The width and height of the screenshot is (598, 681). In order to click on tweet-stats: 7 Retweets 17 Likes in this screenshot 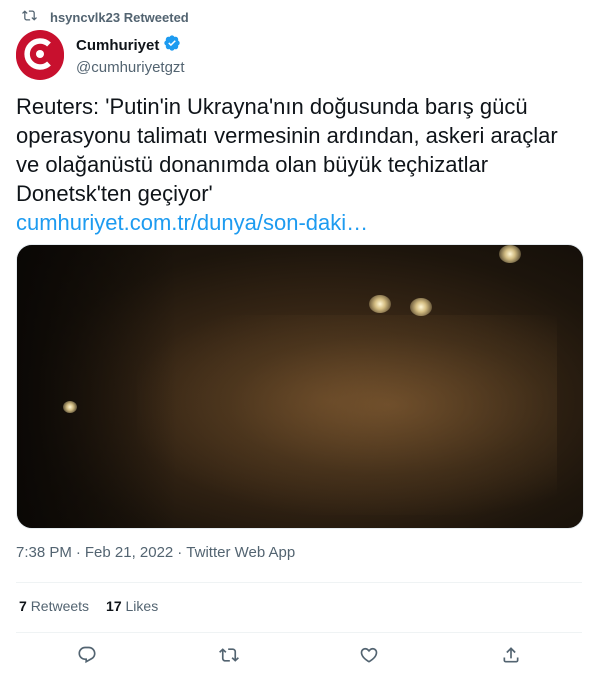, I will do `click(88, 606)`.